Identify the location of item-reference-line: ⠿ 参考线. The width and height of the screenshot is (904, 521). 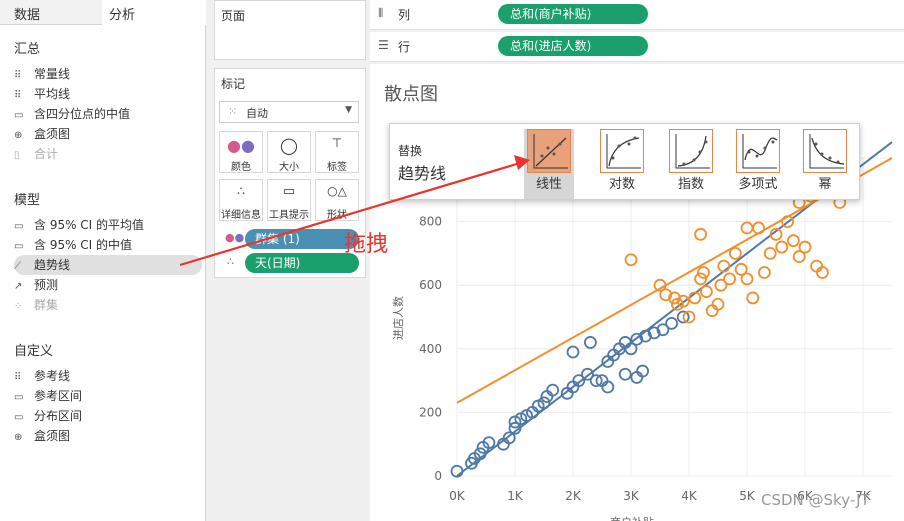
(108, 376).